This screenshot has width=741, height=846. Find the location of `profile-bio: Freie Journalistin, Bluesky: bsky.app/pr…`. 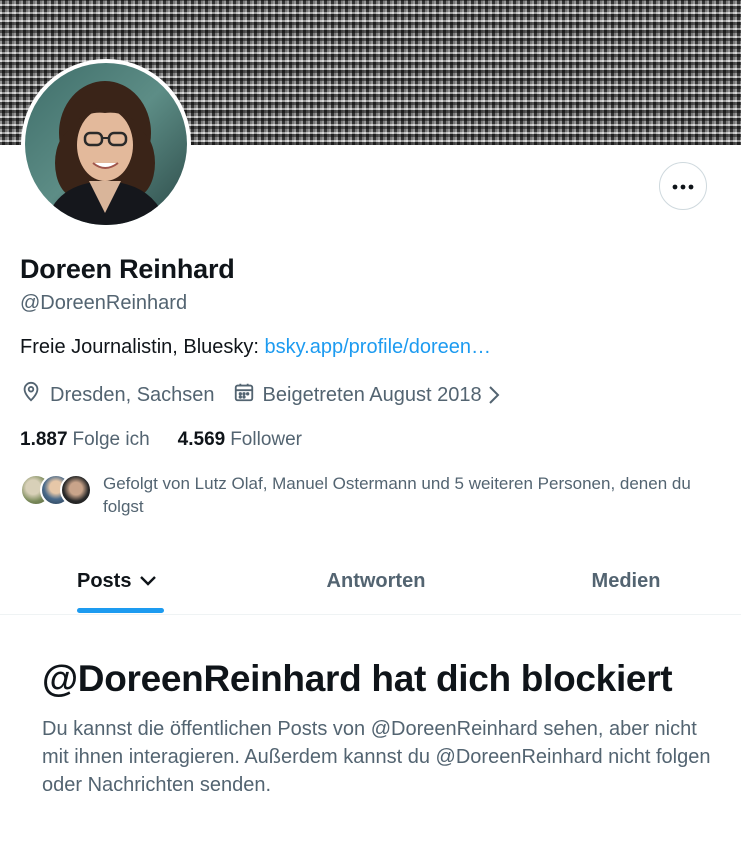

profile-bio: Freie Journalistin, Bluesky: bsky.app/pr… is located at coordinates (255, 347).